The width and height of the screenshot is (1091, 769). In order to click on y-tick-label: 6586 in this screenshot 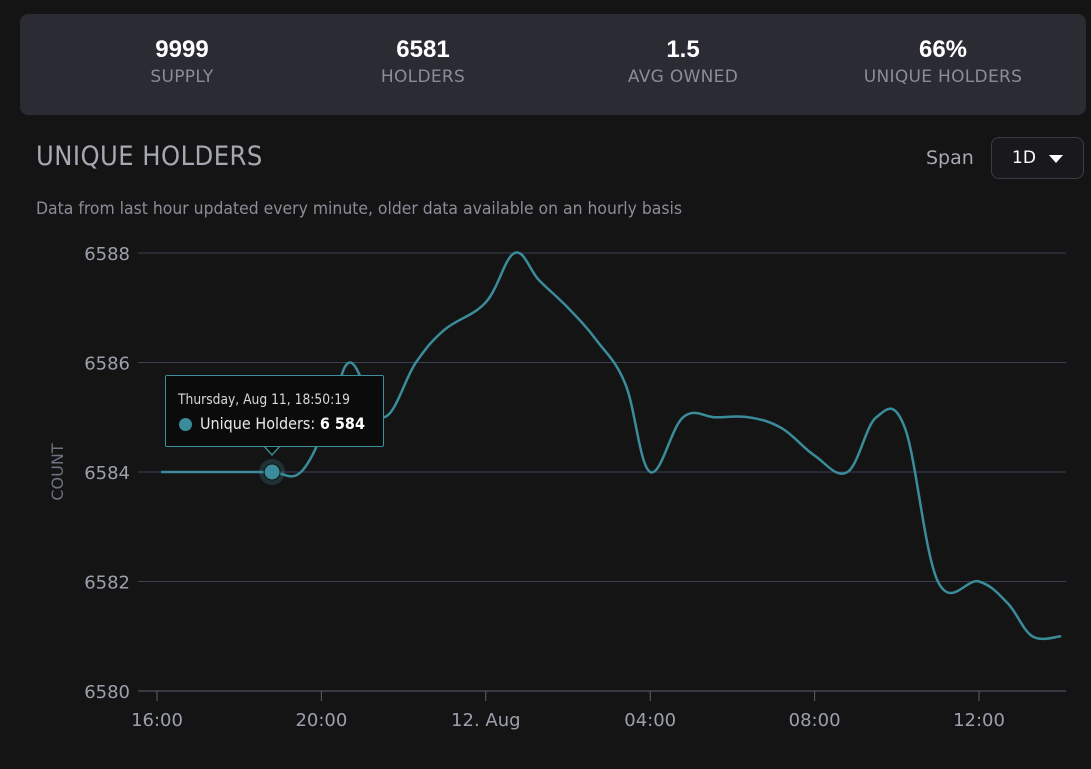, I will do `click(107, 364)`.